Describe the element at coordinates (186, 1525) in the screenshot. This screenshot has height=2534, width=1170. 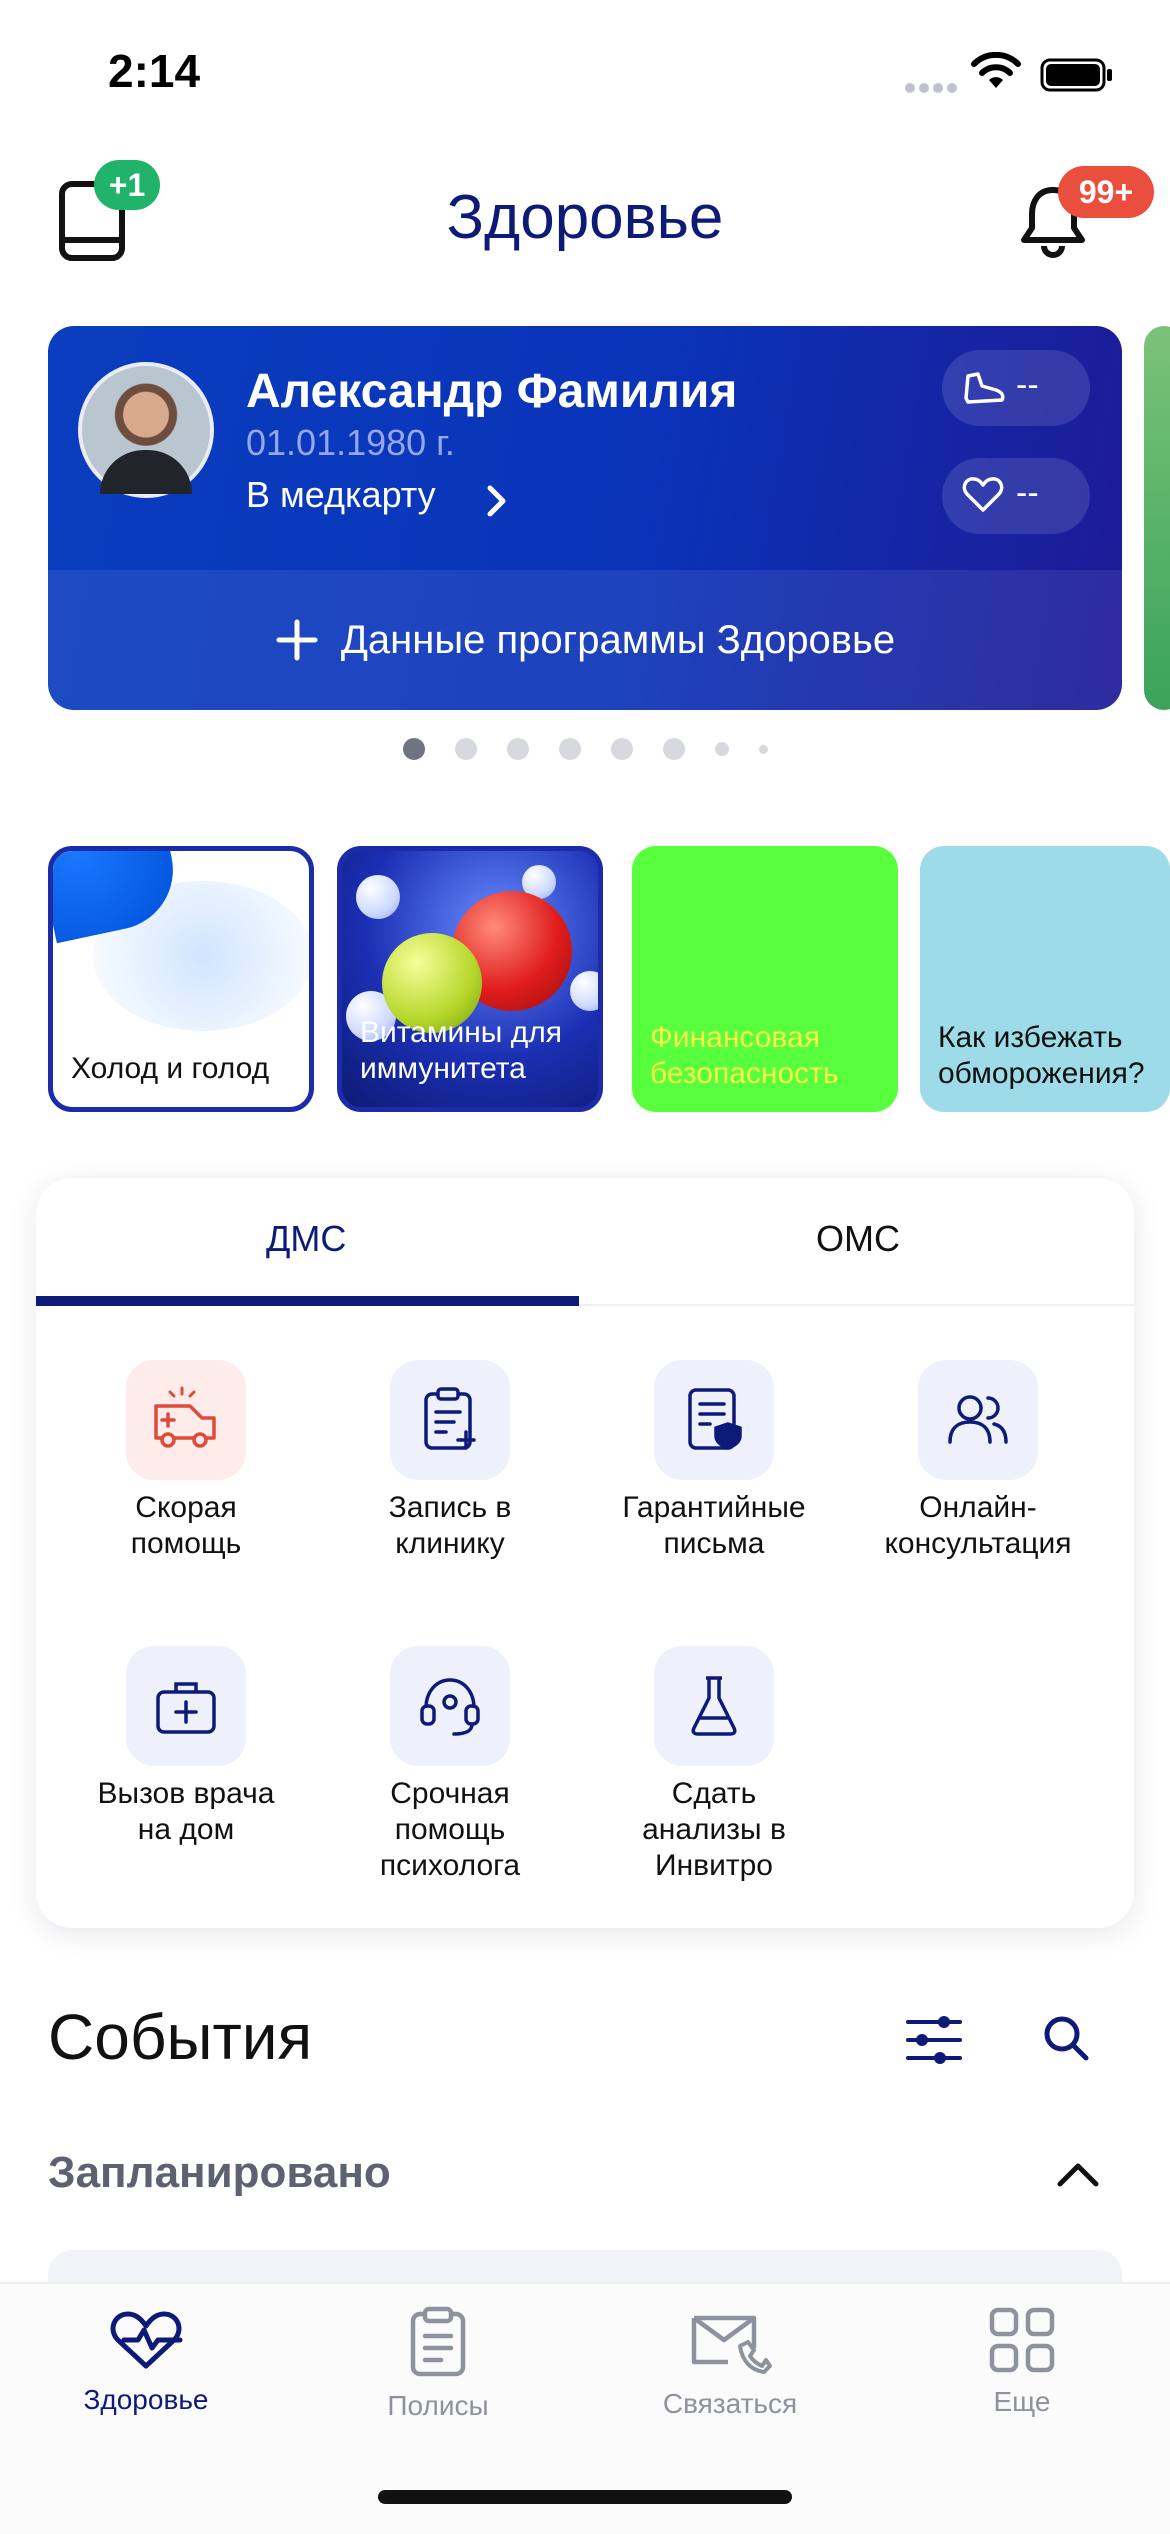
I see `service-label: Скорая помощь` at that location.